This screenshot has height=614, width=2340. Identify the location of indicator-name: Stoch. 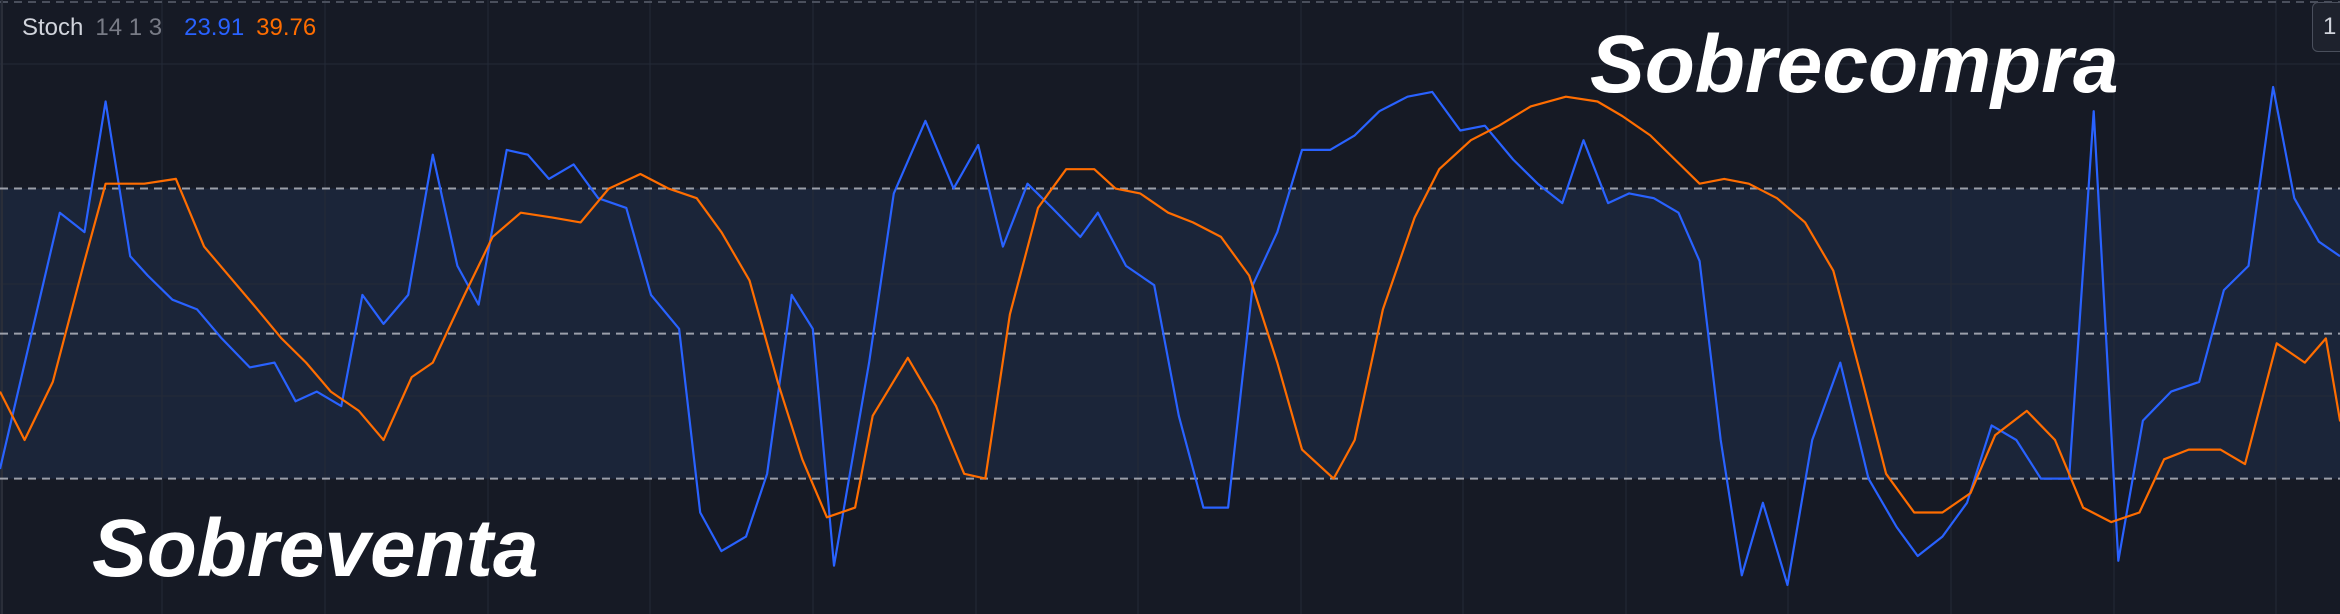
(53, 27).